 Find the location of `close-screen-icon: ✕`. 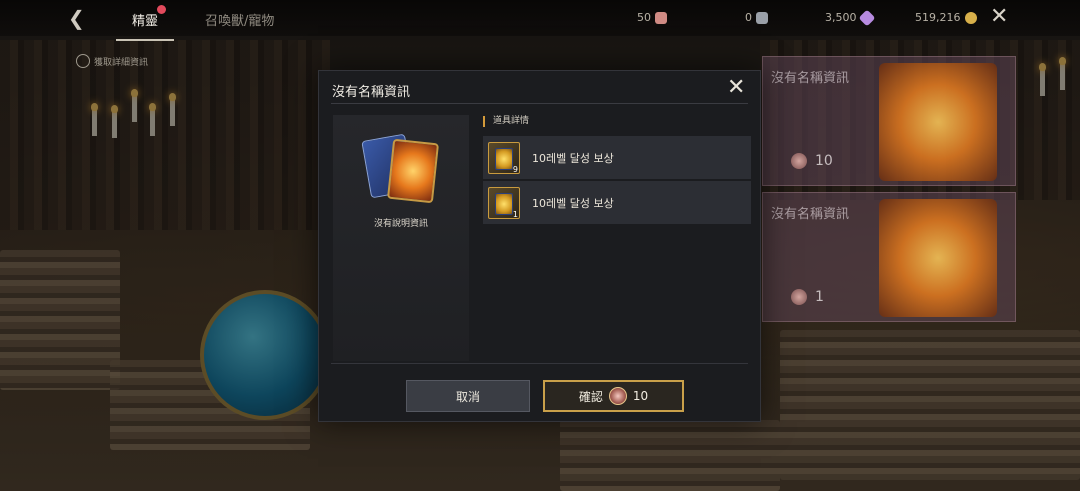

close-screen-icon: ✕ is located at coordinates (999, 16).